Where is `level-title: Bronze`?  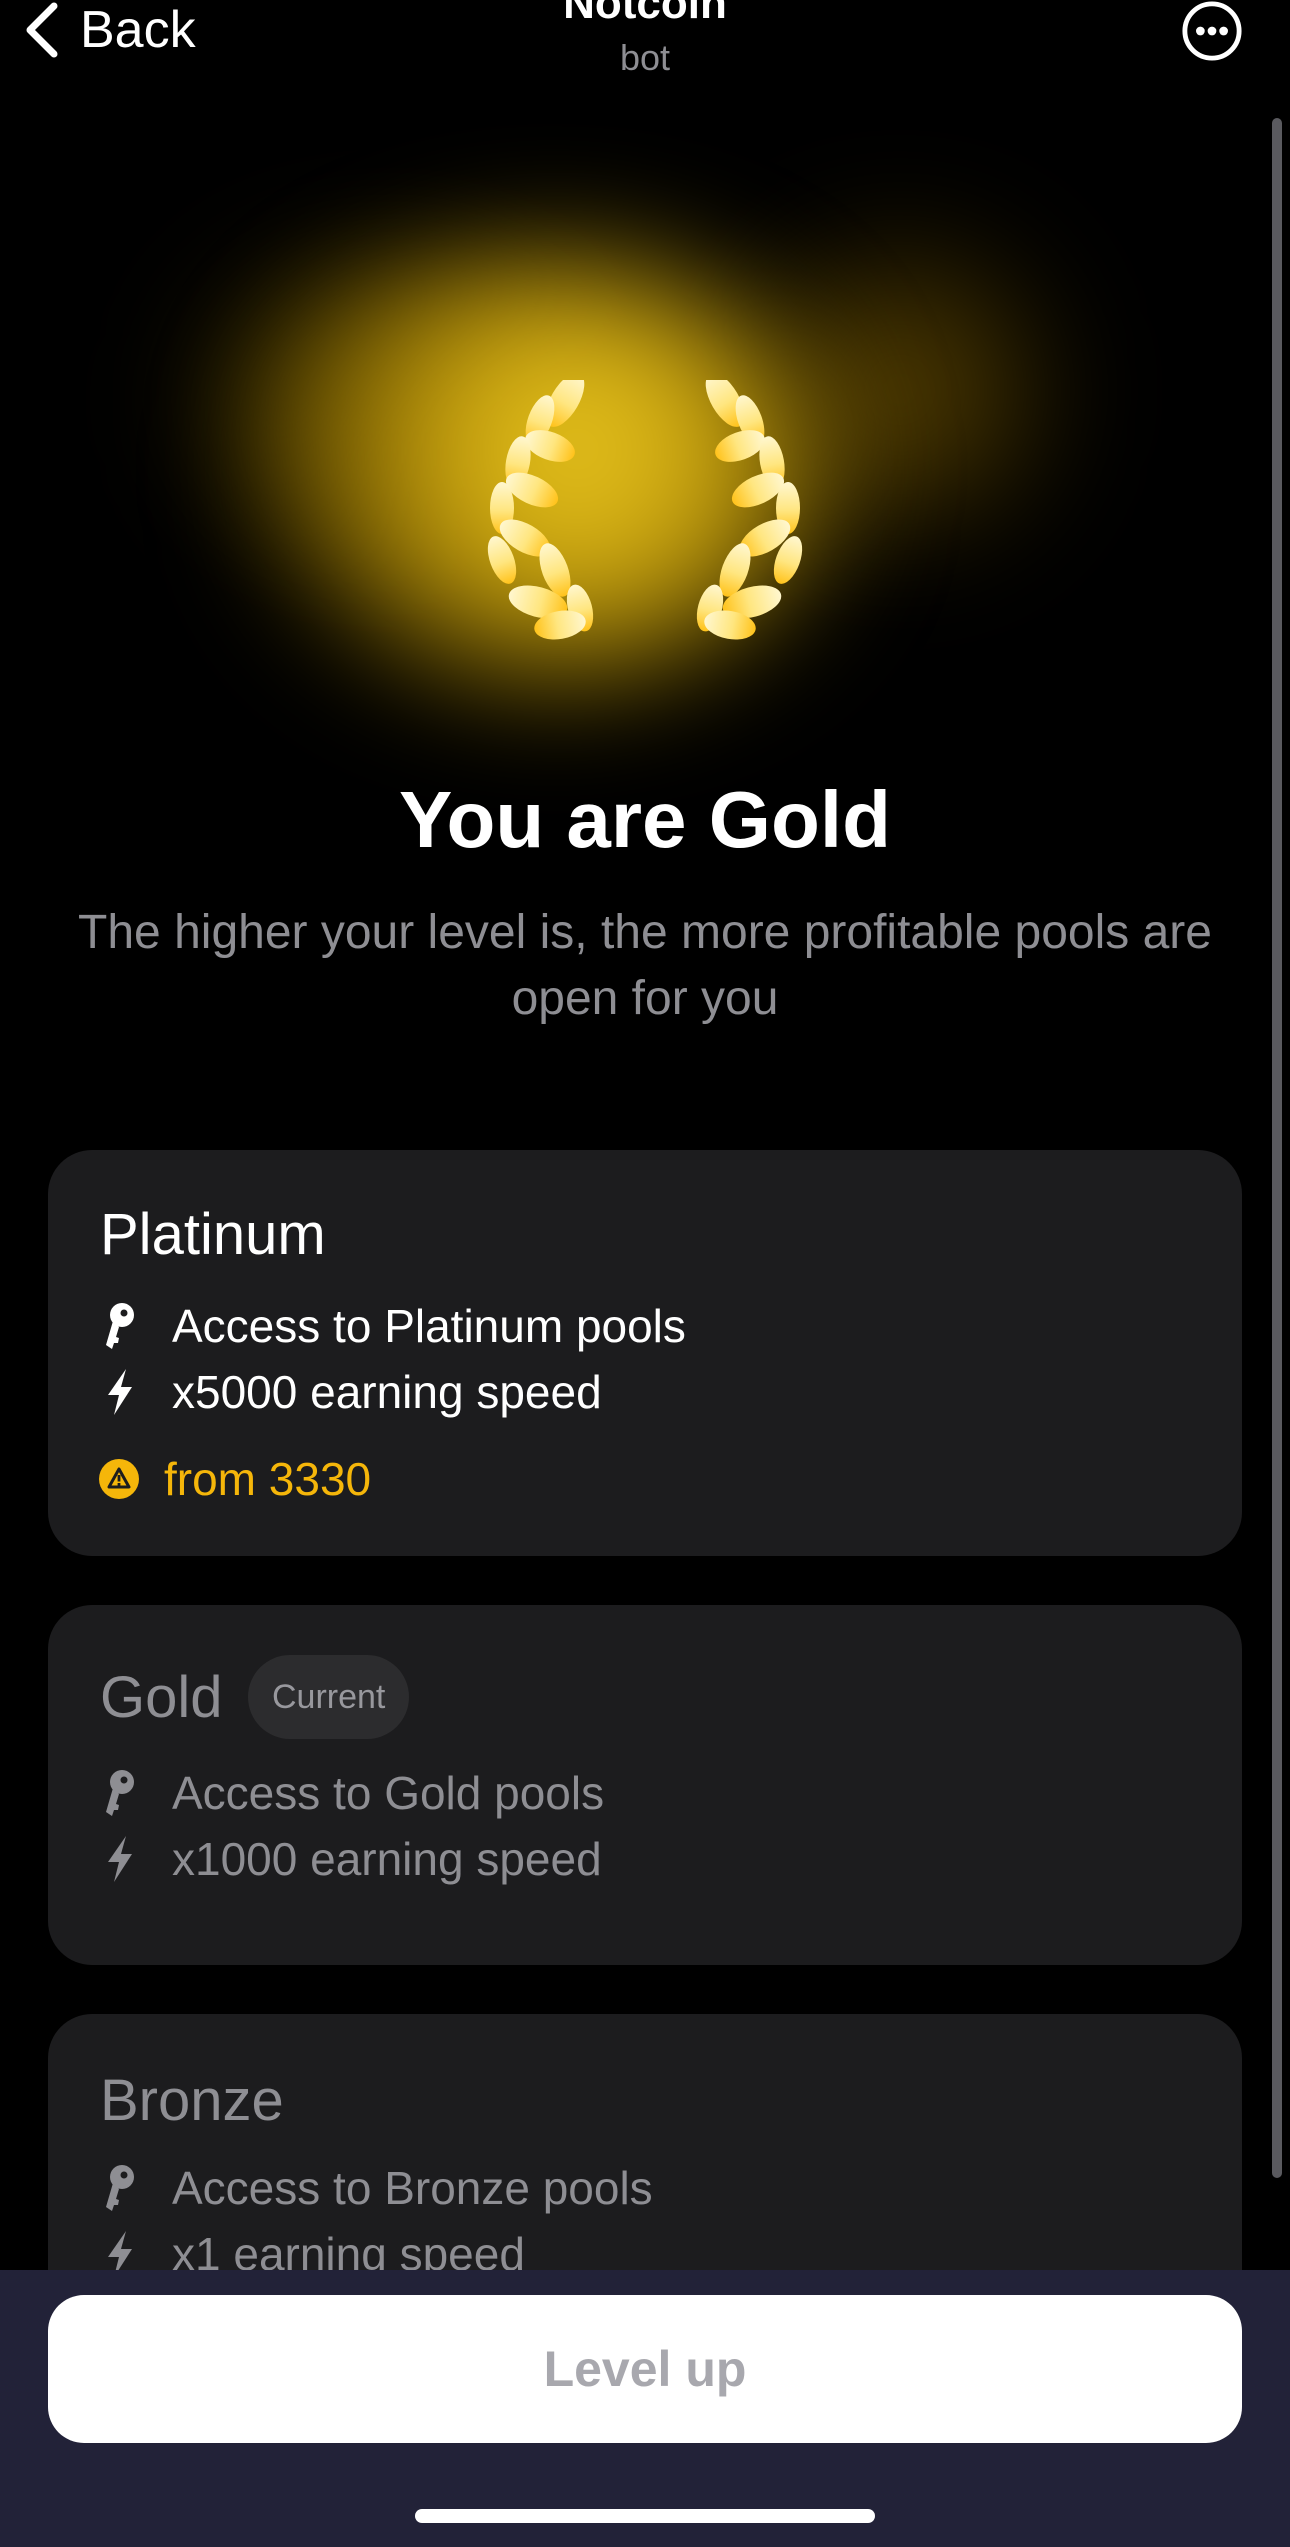 level-title: Bronze is located at coordinates (192, 2100).